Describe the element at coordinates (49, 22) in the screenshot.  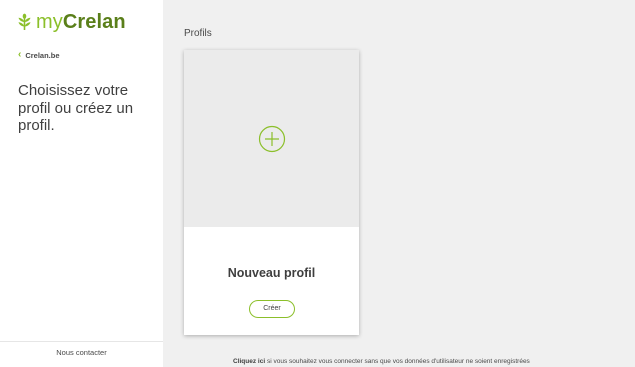
I see `brand-prefix: my` at that location.